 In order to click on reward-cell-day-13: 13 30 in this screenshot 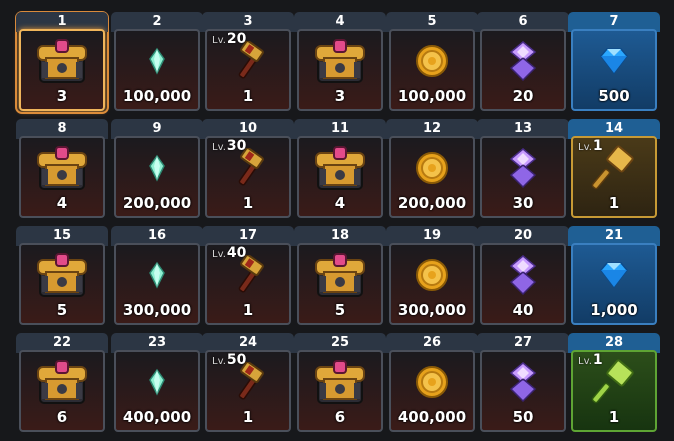, I will do `click(523, 169)`.